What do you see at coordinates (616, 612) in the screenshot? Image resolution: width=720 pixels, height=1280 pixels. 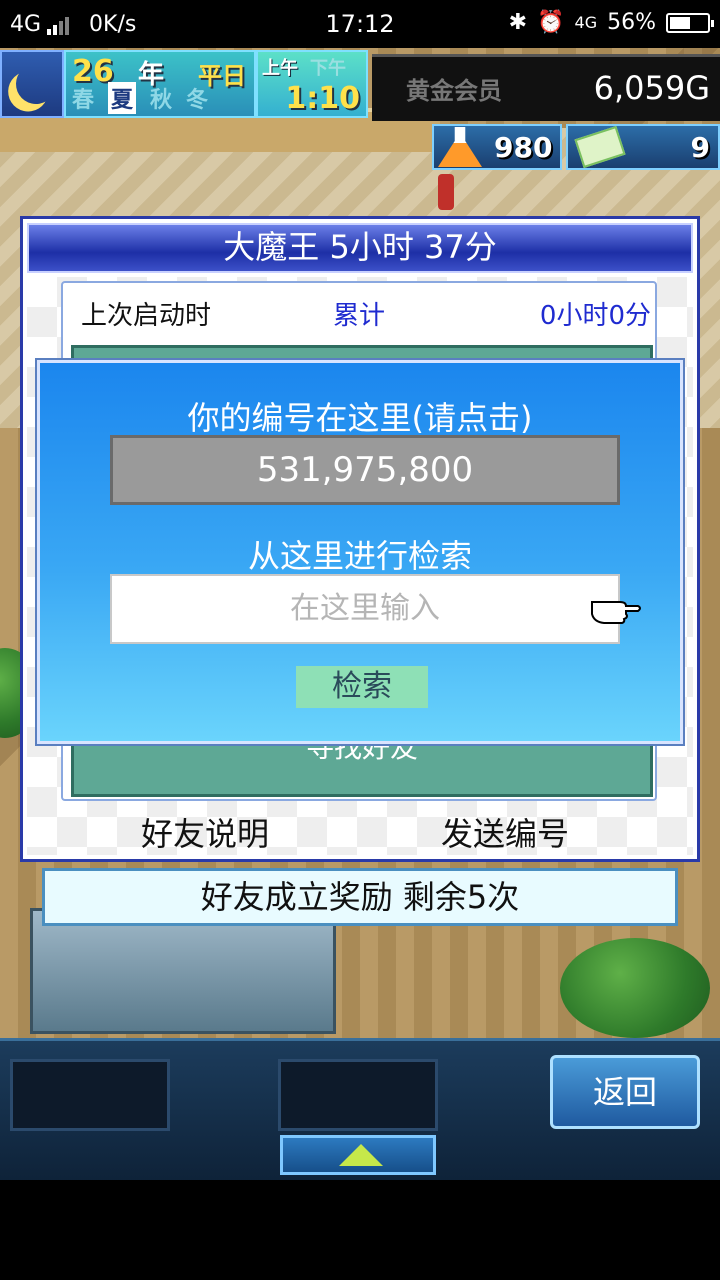 I see `pointing-hand-icon` at bounding box center [616, 612].